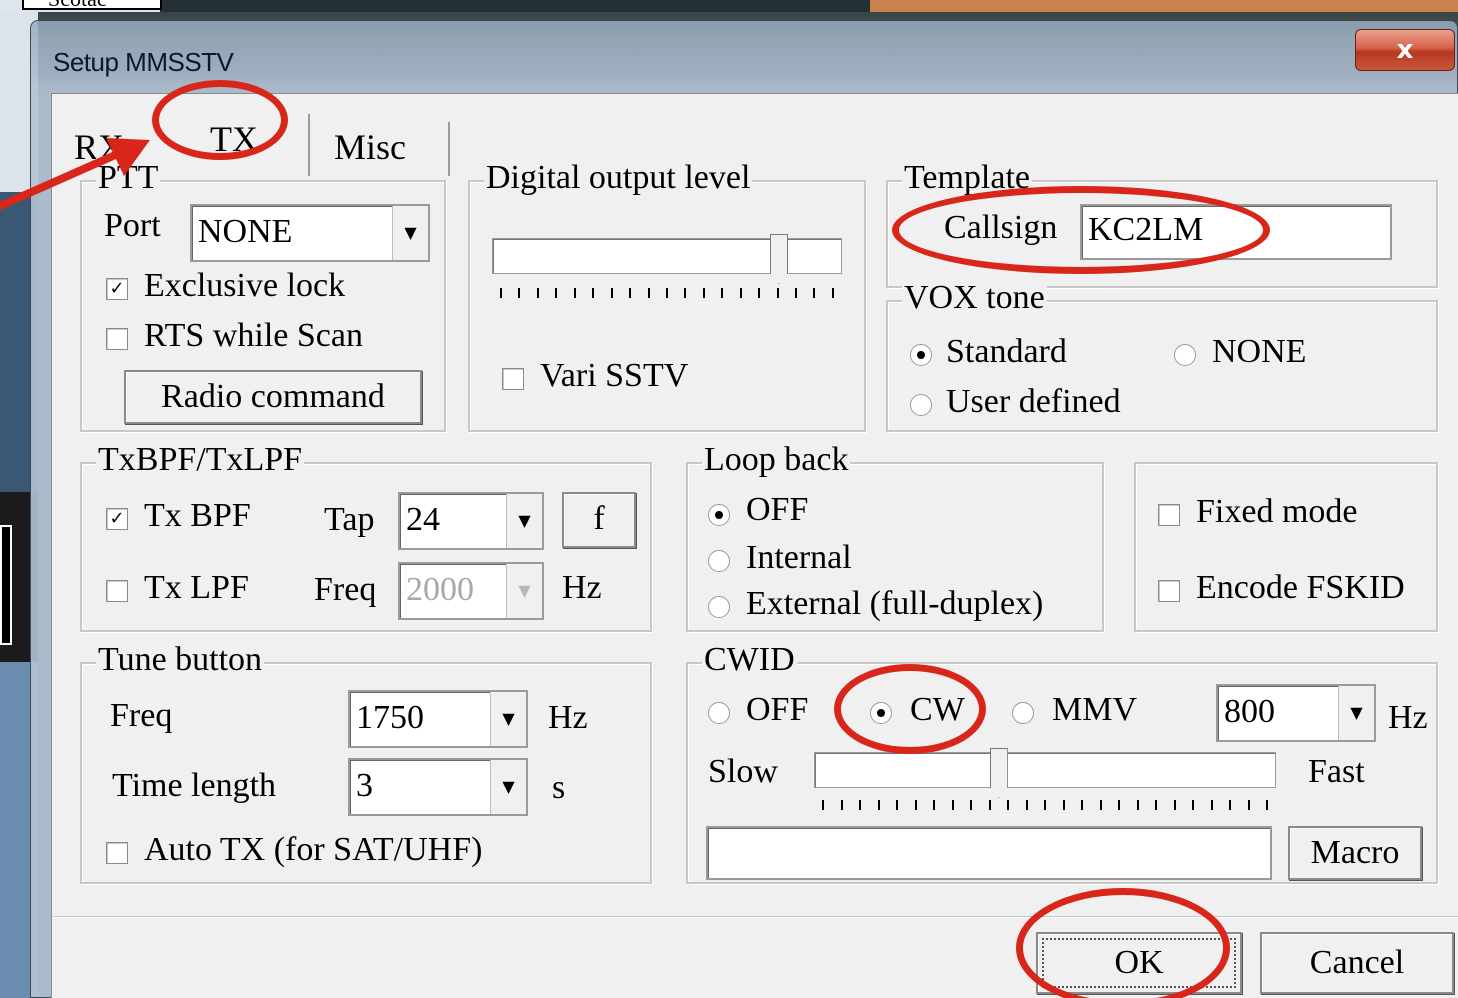  Describe the element at coordinates (75, 174) in the screenshot. I see `annotation-arrow` at that location.